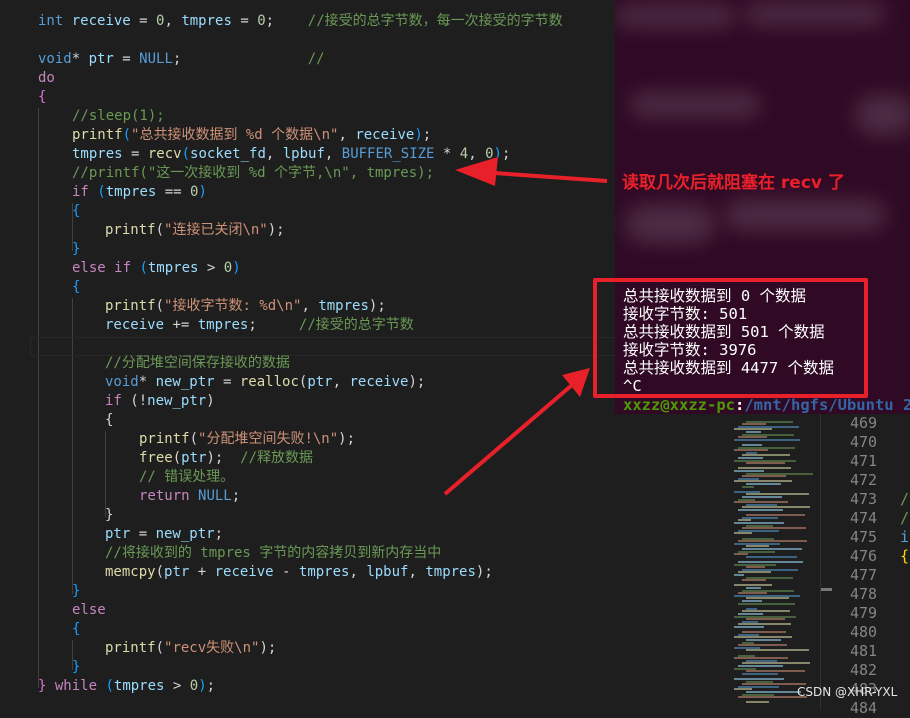 The width and height of the screenshot is (910, 718). Describe the element at coordinates (543, 176) in the screenshot. I see `arrow-to-recv-line` at that location.